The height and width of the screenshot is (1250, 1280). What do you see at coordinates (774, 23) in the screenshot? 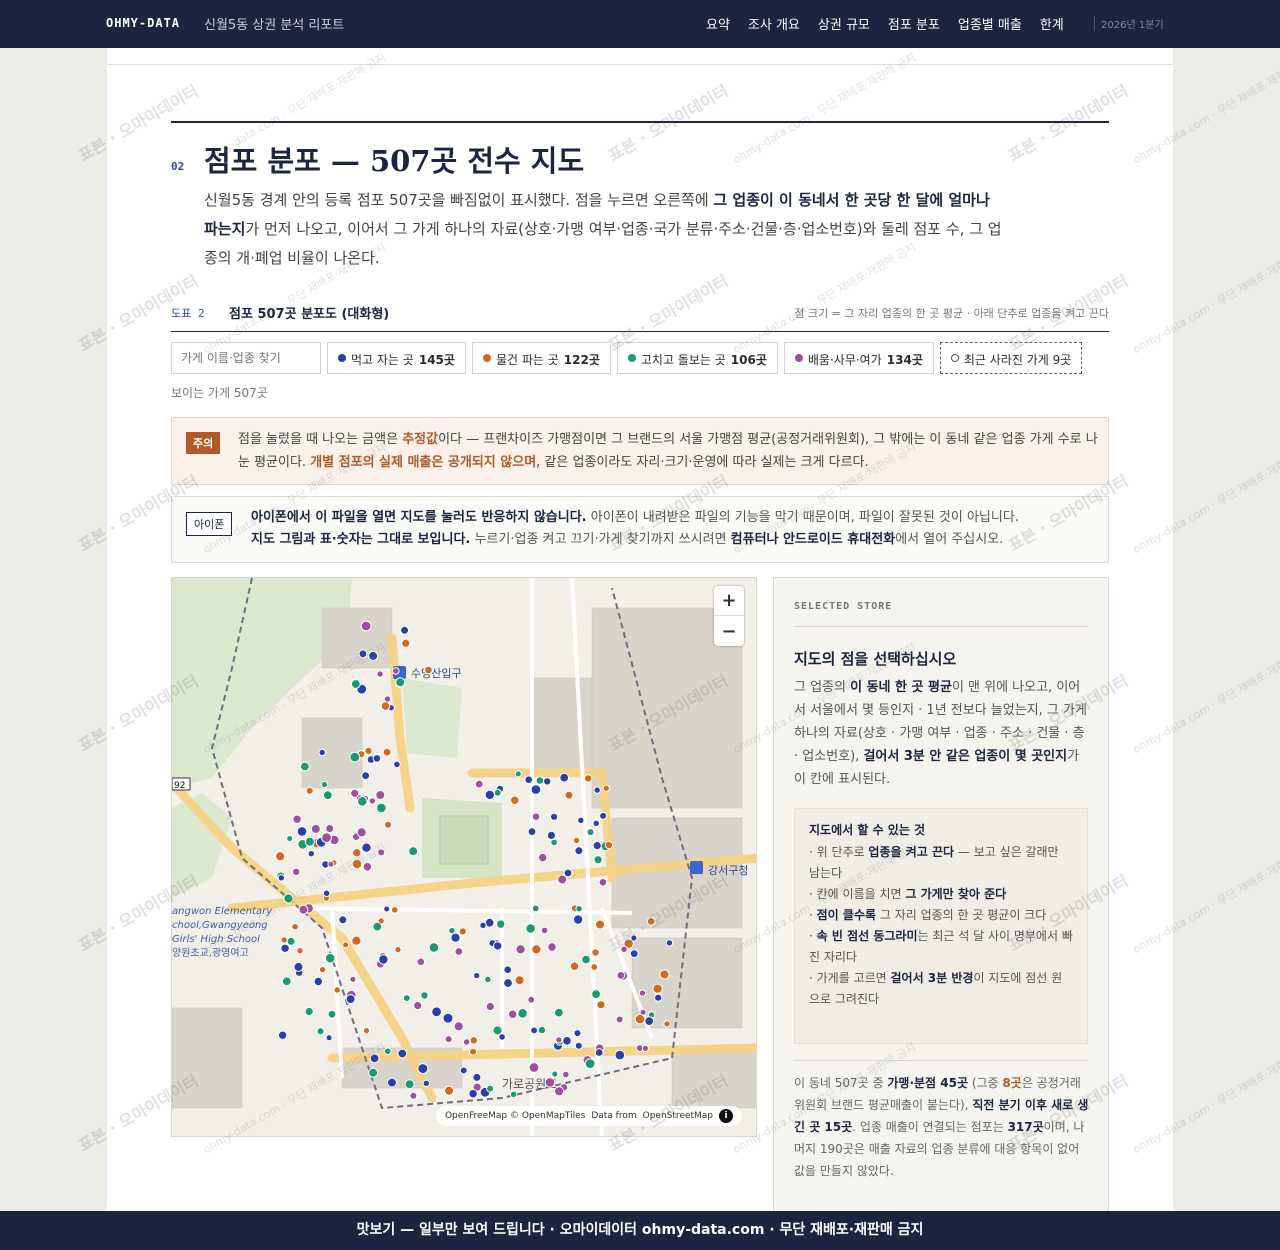
I see `nav-link-overview: 조사 개요` at bounding box center [774, 23].